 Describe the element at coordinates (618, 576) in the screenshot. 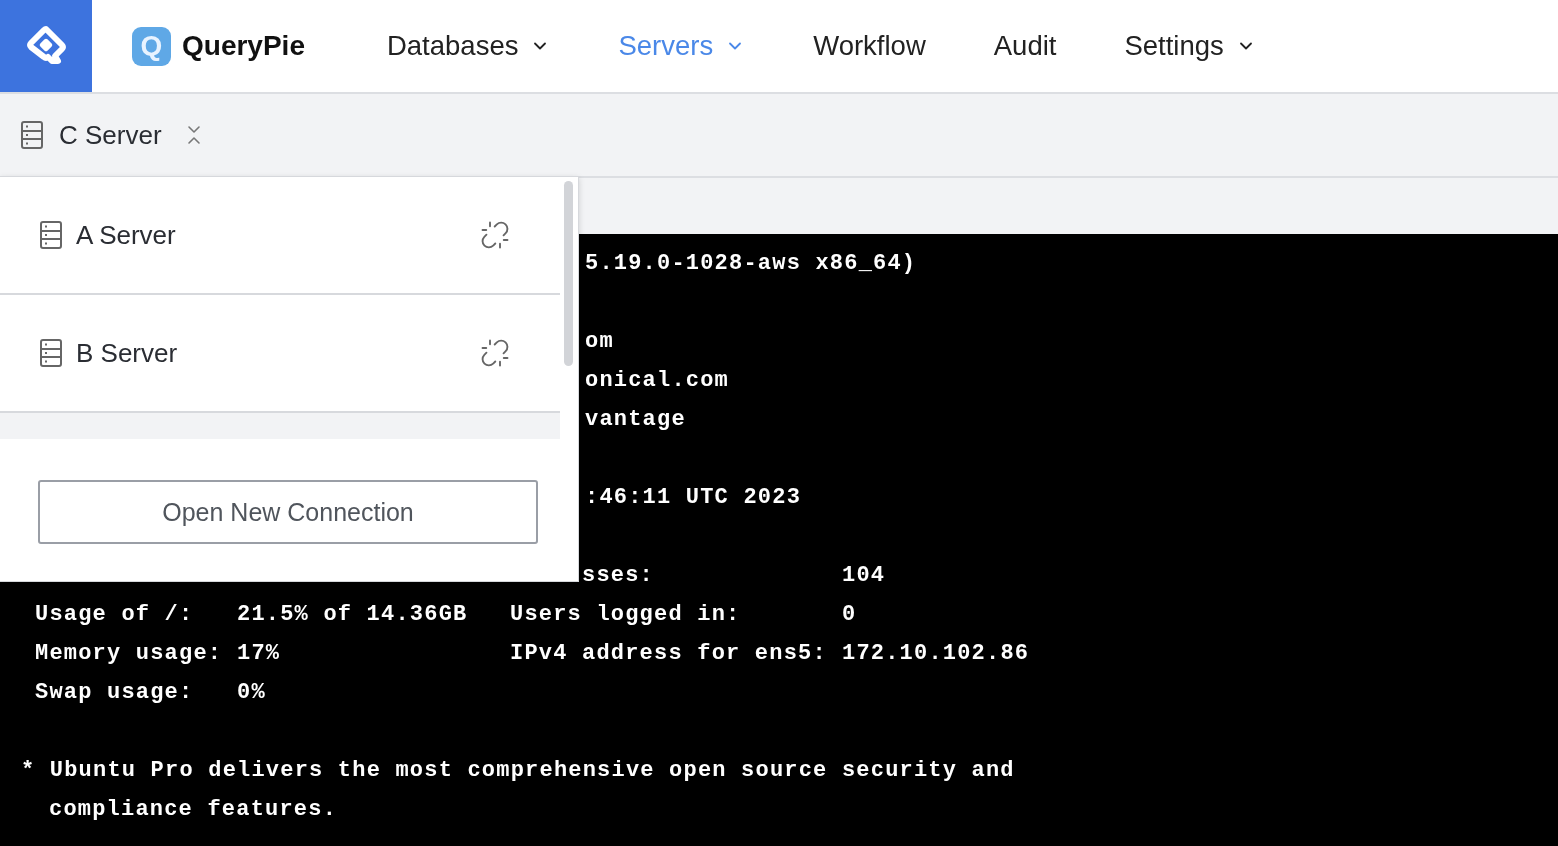

I see `terminal-text: sses:` at that location.